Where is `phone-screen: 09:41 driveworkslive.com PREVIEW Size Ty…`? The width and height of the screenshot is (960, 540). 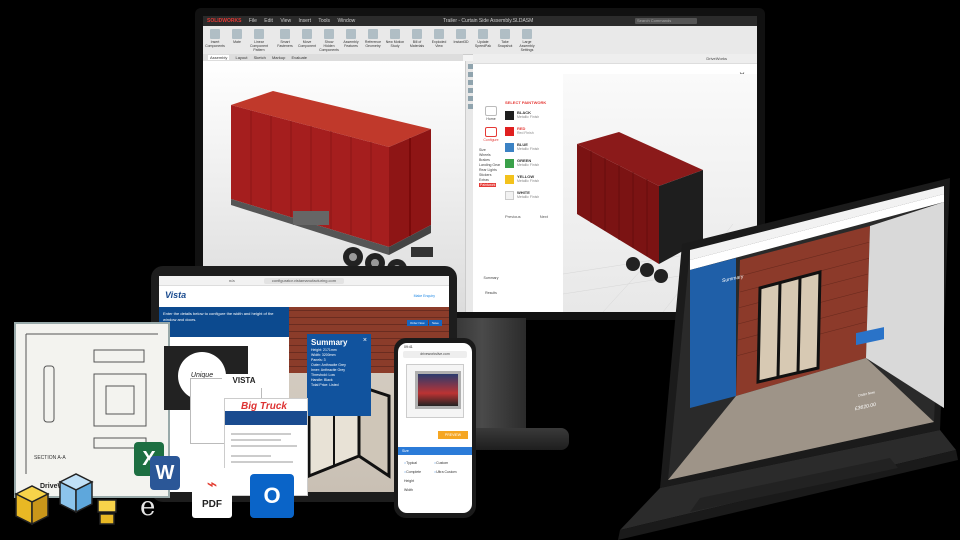
phone-screen: 09:41 driveworkslive.com PREVIEW Size Ty… is located at coordinates (435, 428).